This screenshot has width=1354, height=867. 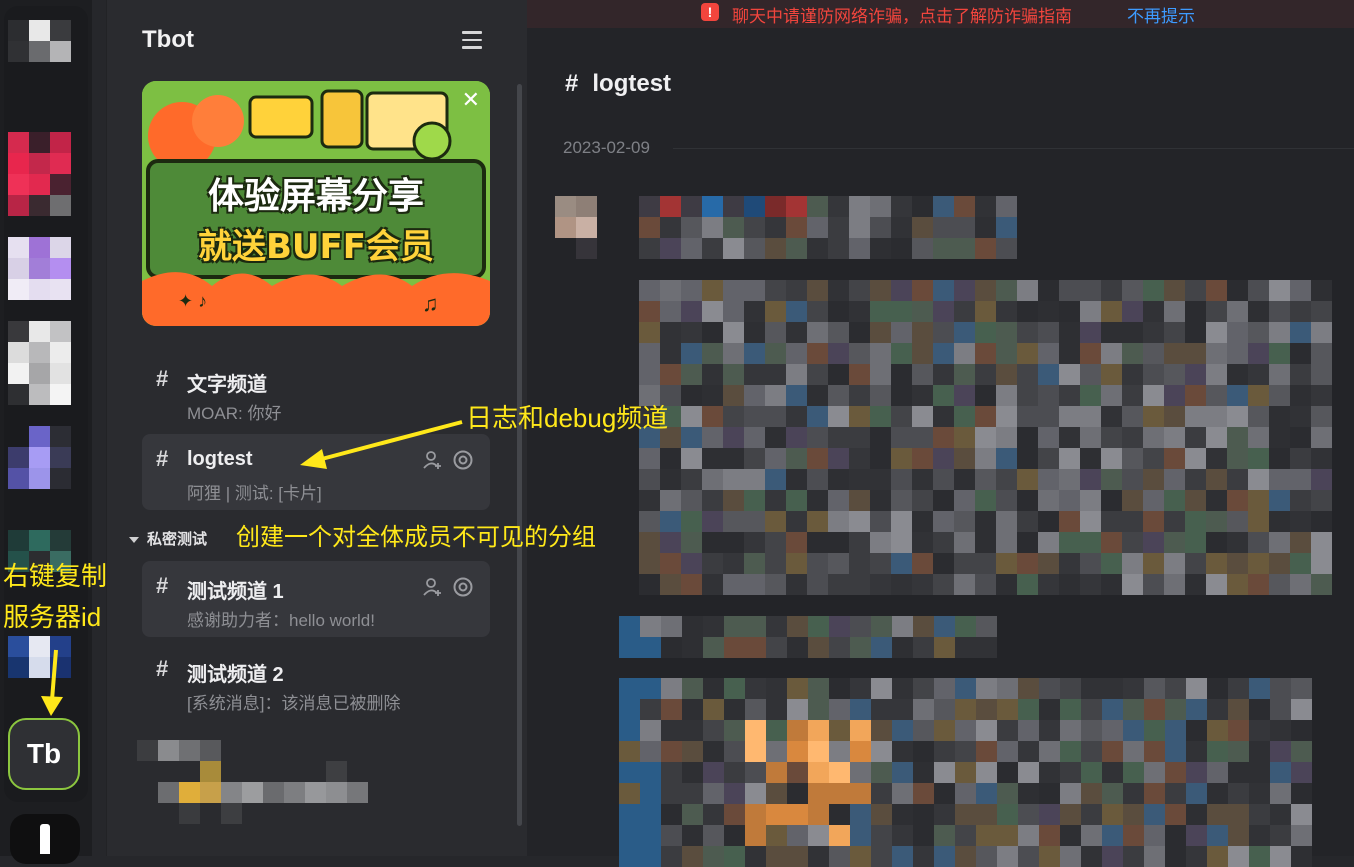 I want to click on menu-icon, so click(x=472, y=40).